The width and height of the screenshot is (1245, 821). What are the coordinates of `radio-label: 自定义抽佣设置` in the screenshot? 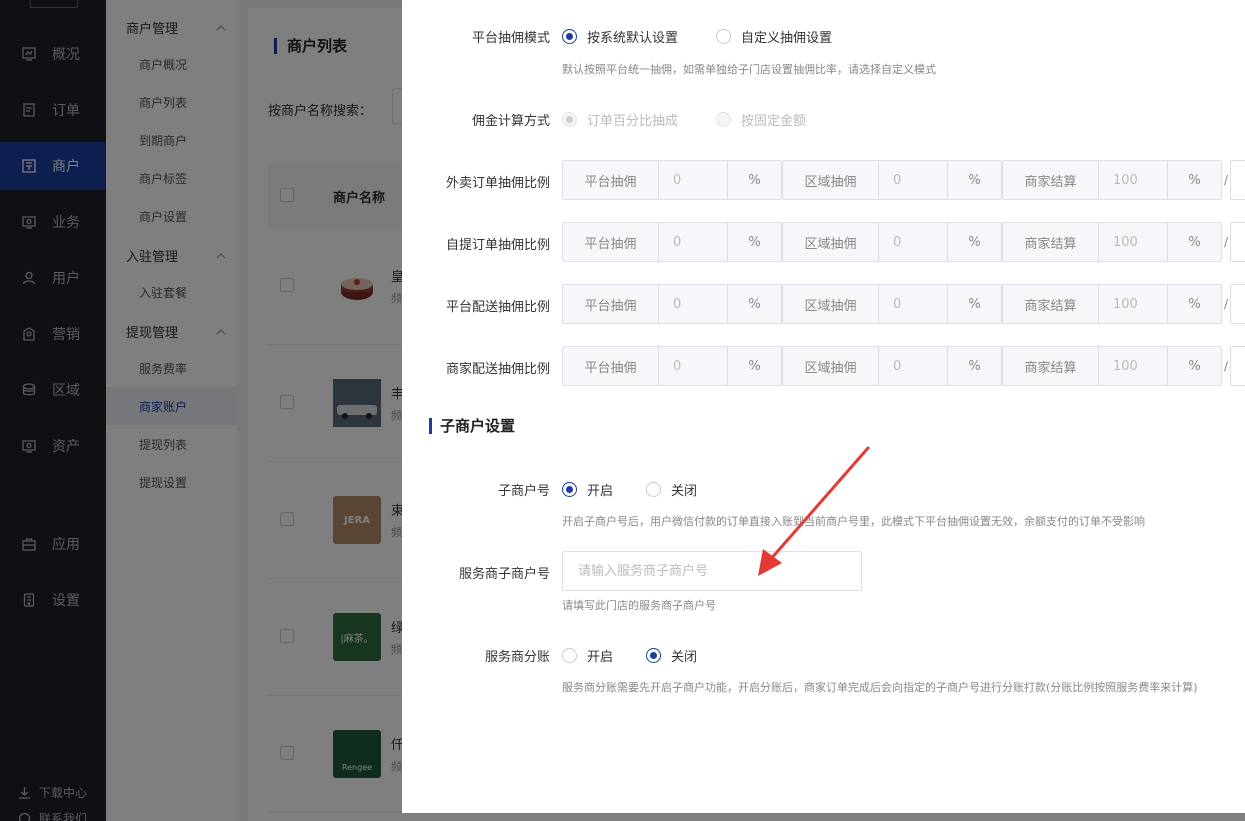 It's located at (787, 38).